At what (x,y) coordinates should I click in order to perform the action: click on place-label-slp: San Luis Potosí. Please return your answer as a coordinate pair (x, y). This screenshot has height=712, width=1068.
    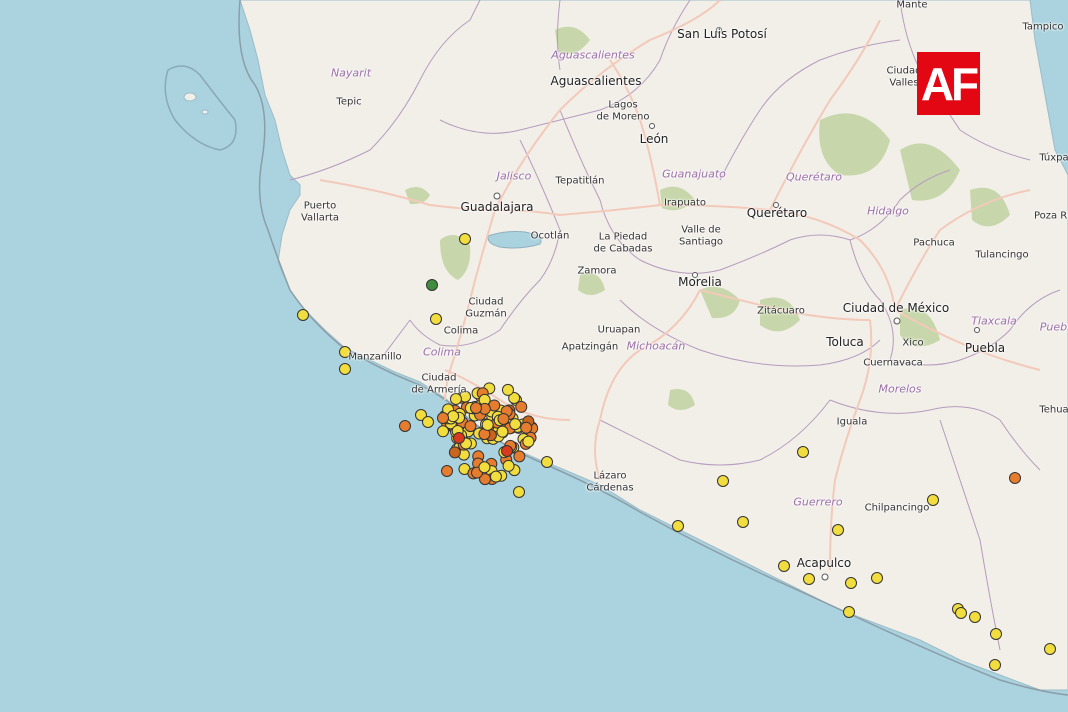
    Looking at the image, I should click on (722, 34).